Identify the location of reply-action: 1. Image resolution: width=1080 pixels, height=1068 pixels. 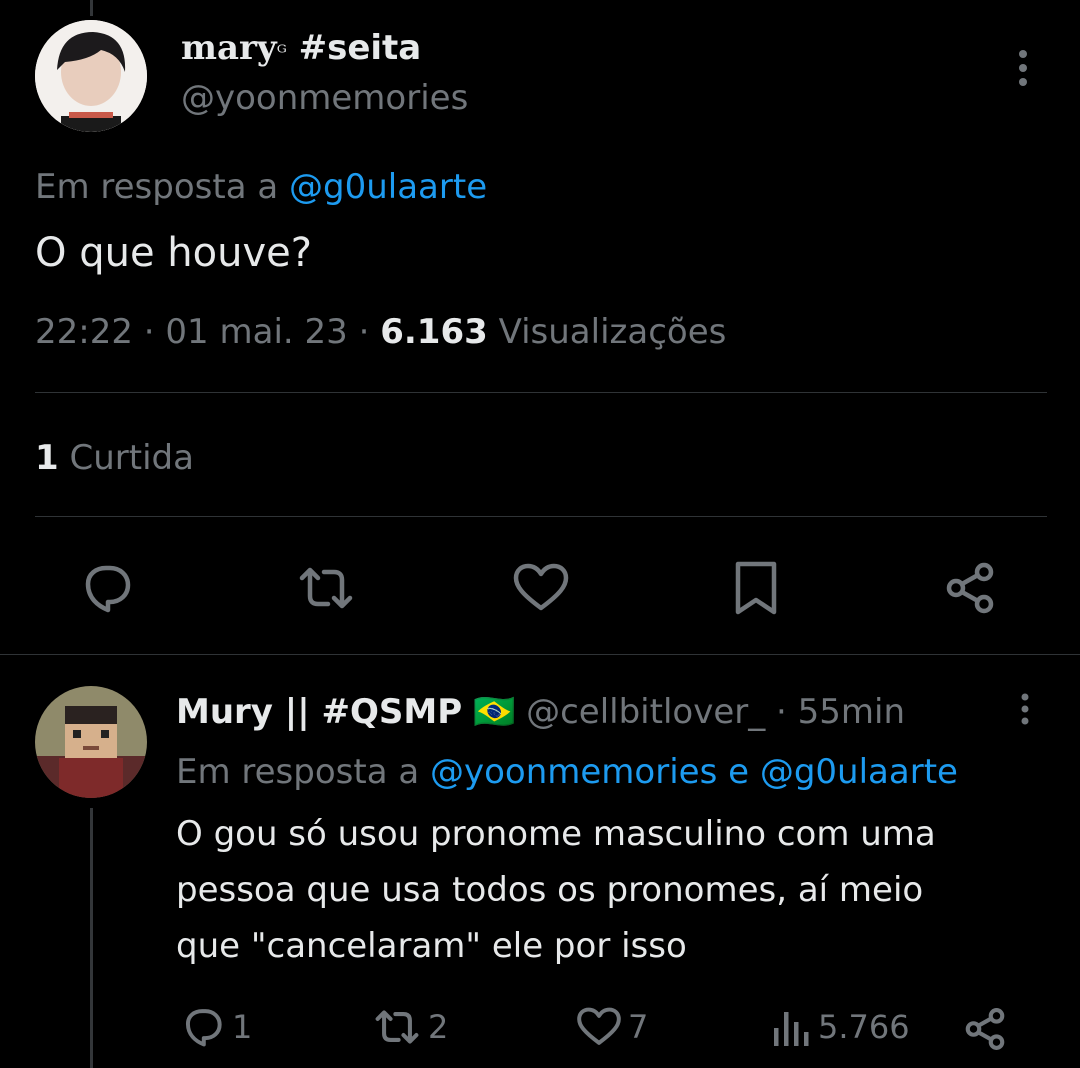
(216, 1027).